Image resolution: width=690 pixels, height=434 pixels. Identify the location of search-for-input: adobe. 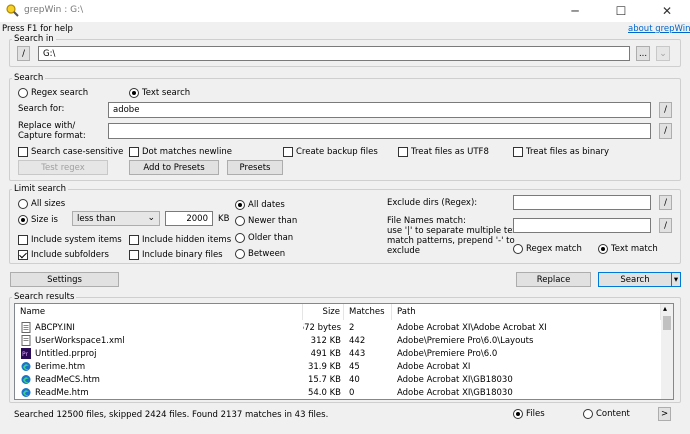
(379, 110).